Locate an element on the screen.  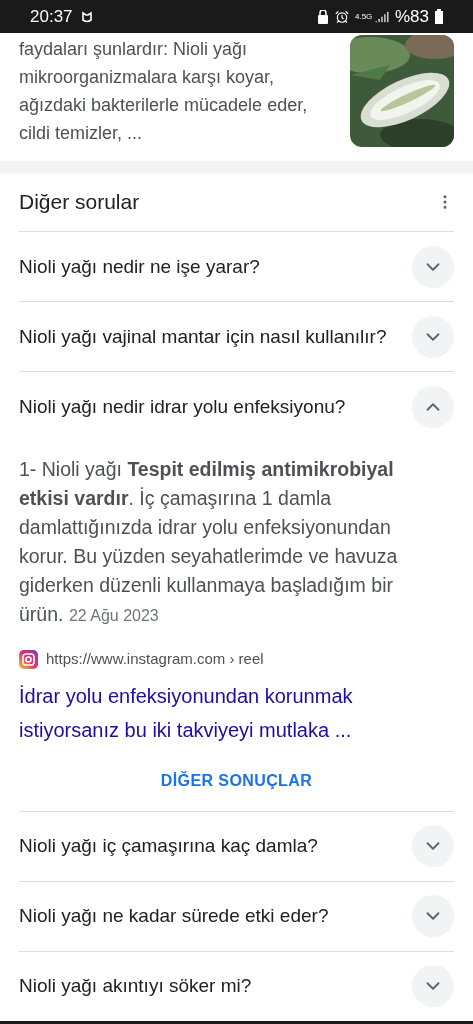
question-text: Nioli yağı iç çamaşırına kaç damla? is located at coordinates (168, 846).